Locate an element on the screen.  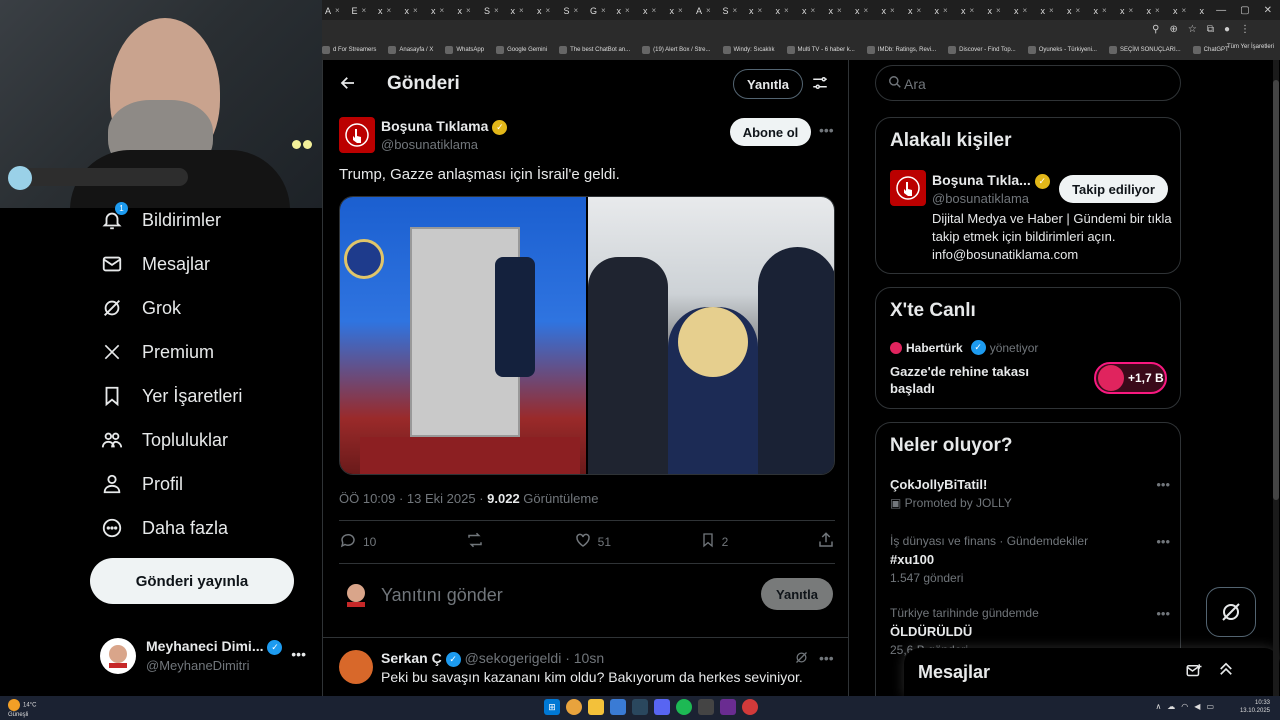
nav-item-premium: Premium is located at coordinates (157, 352).